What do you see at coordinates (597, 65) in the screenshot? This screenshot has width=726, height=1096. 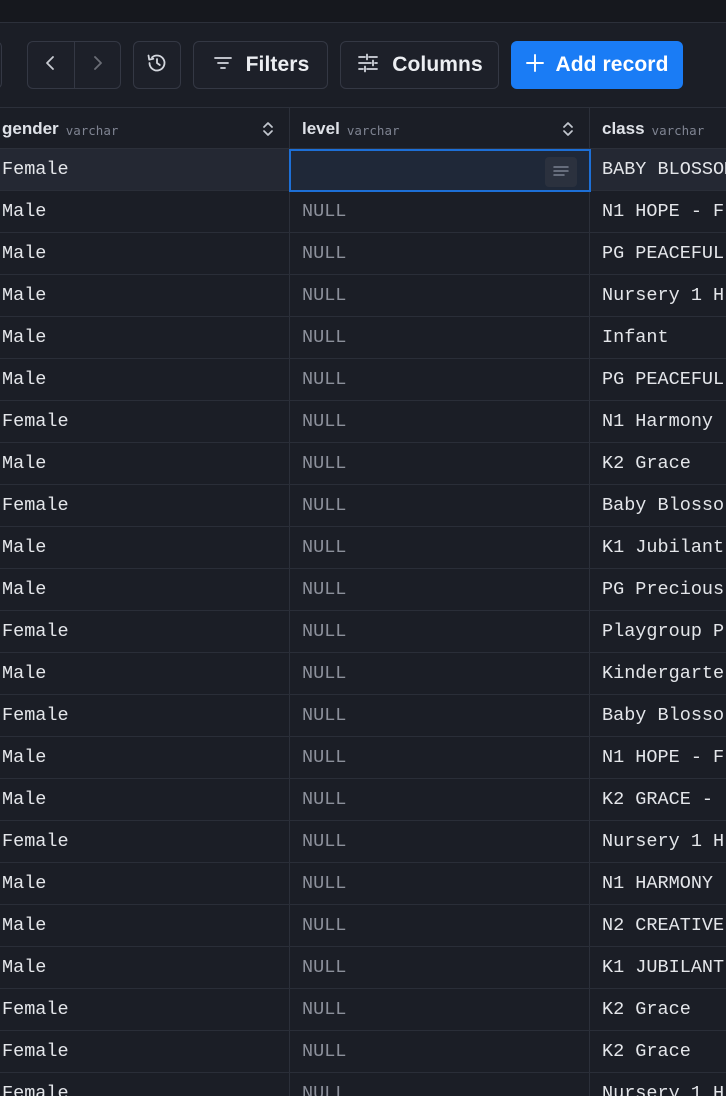 I see `add-record-button: Add record` at bounding box center [597, 65].